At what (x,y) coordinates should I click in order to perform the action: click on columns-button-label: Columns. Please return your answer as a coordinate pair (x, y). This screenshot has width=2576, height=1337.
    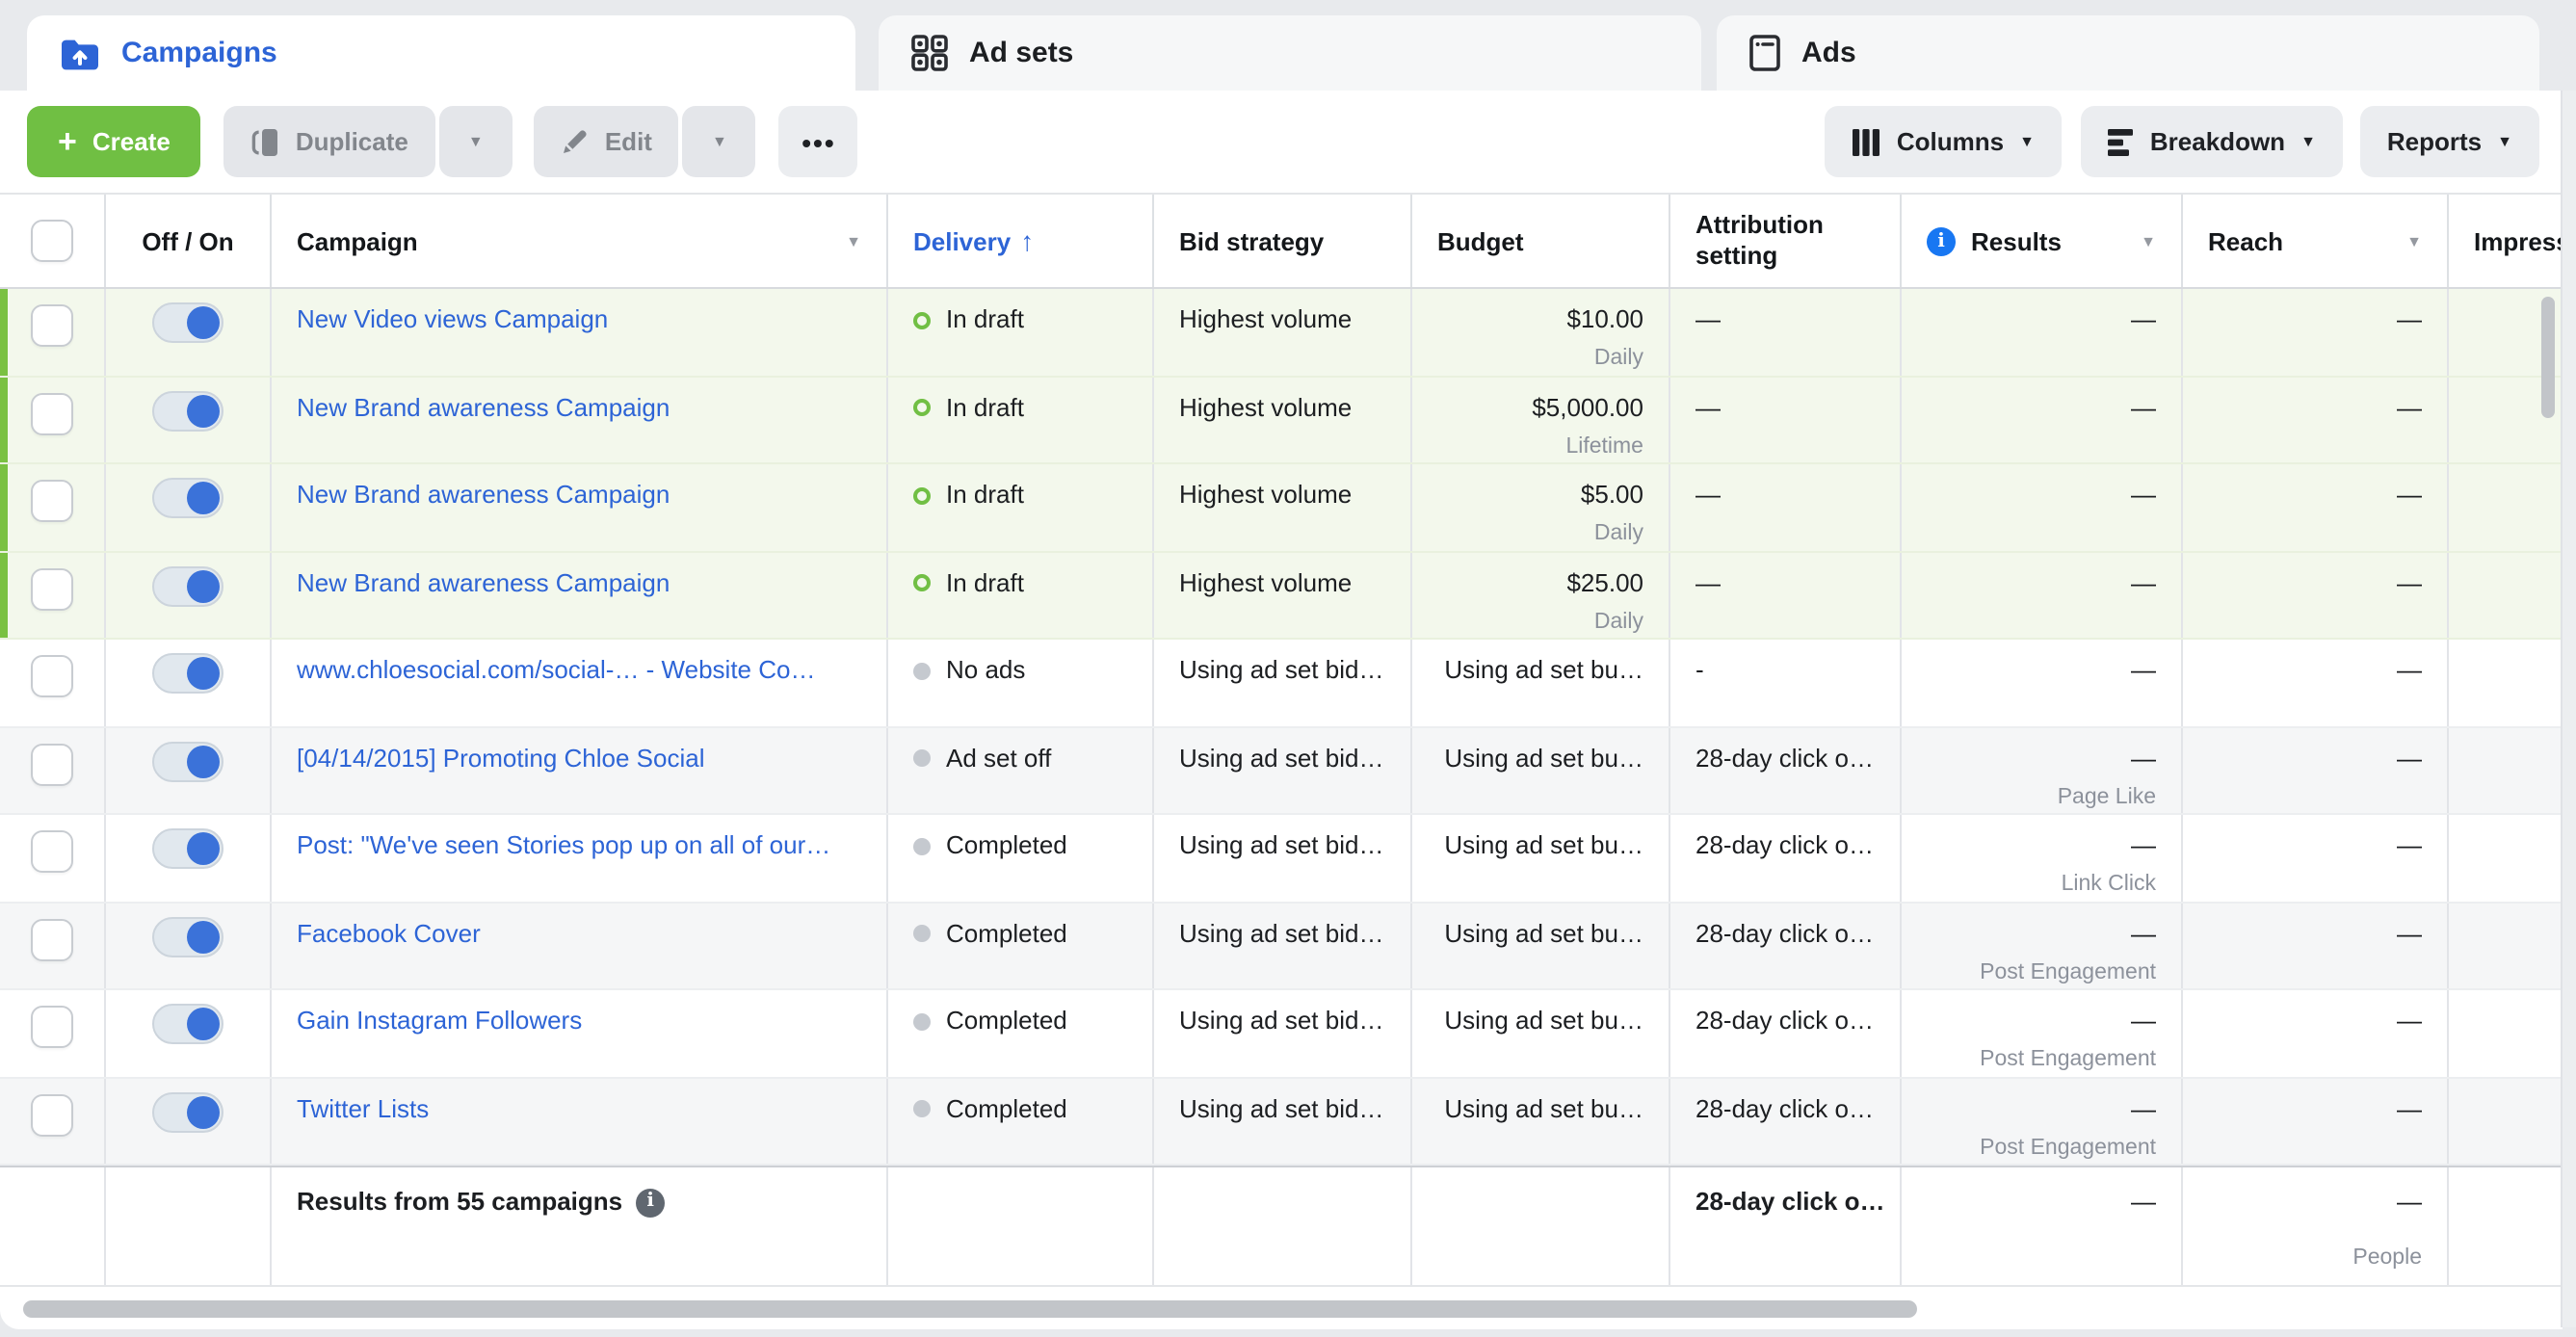
    Looking at the image, I should click on (1951, 141).